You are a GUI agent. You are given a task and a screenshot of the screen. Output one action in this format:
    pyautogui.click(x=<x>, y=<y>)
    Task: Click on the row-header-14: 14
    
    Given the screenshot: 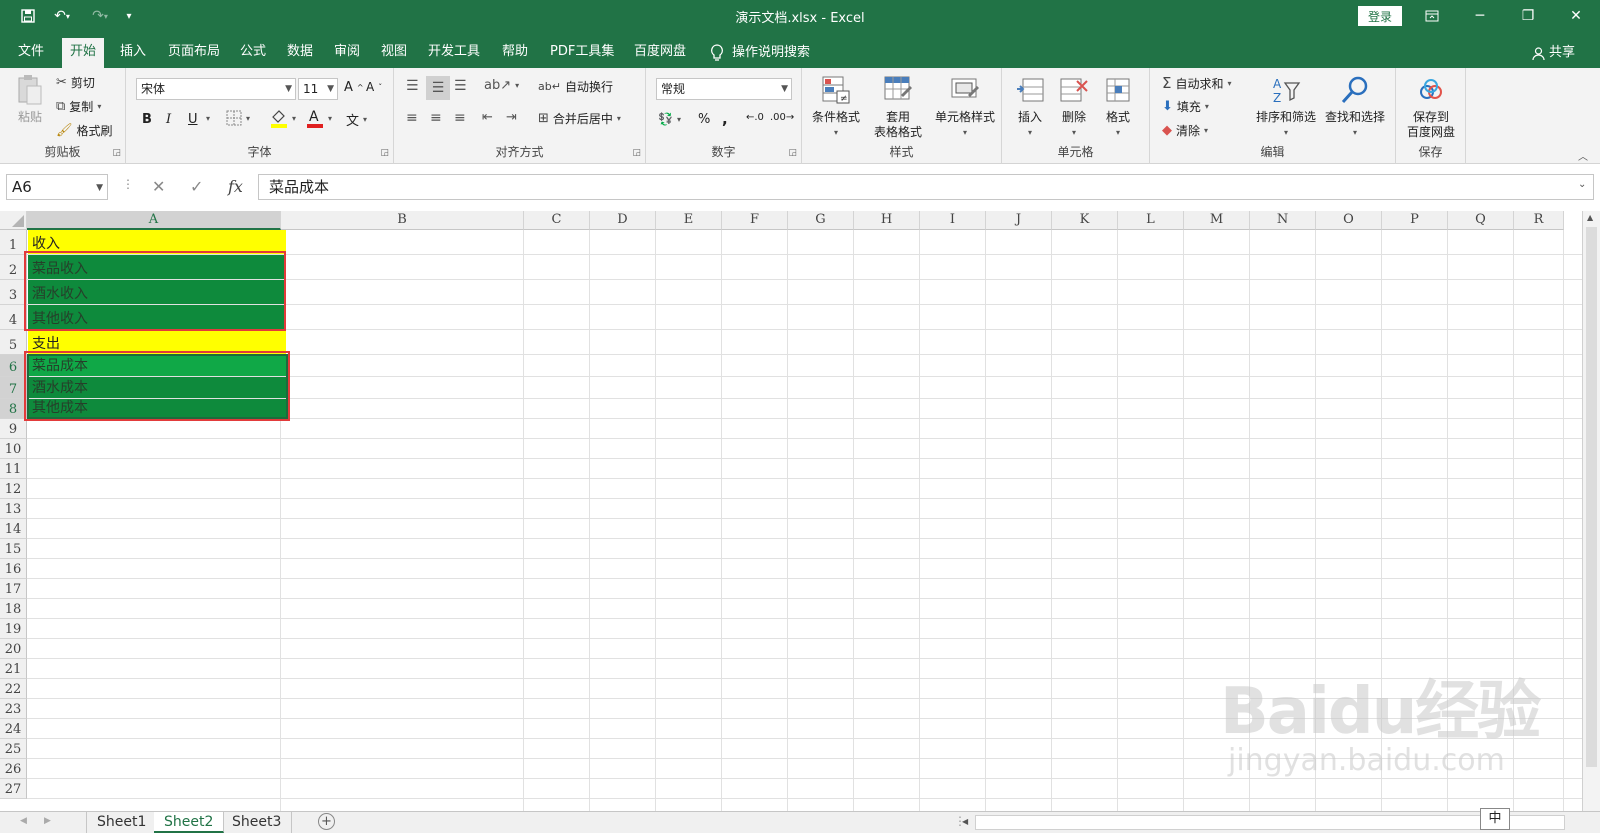 What is the action you would take?
    pyautogui.click(x=13, y=529)
    